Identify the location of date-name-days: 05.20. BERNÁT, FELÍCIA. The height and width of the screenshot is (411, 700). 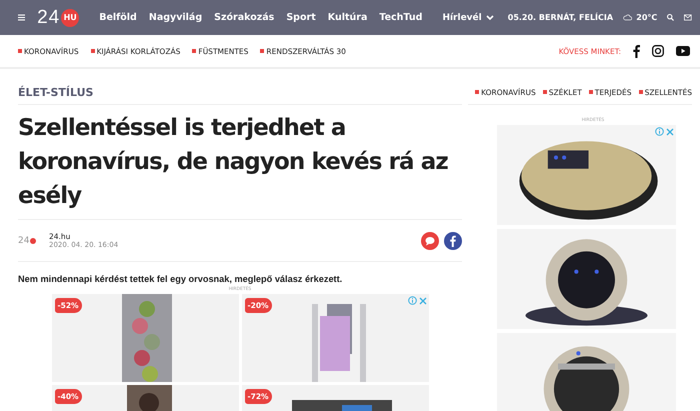
(561, 17).